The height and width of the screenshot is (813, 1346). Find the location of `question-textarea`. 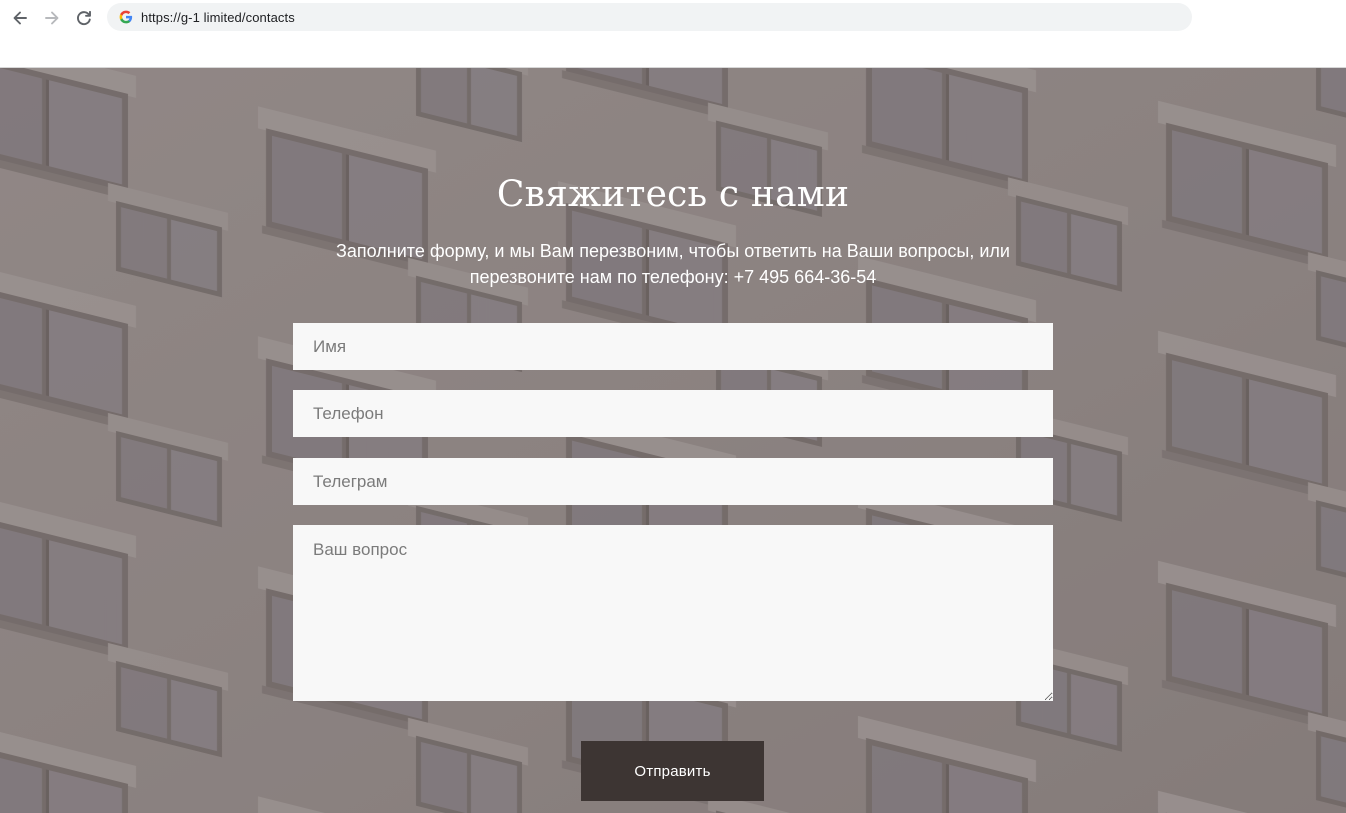

question-textarea is located at coordinates (673, 613).